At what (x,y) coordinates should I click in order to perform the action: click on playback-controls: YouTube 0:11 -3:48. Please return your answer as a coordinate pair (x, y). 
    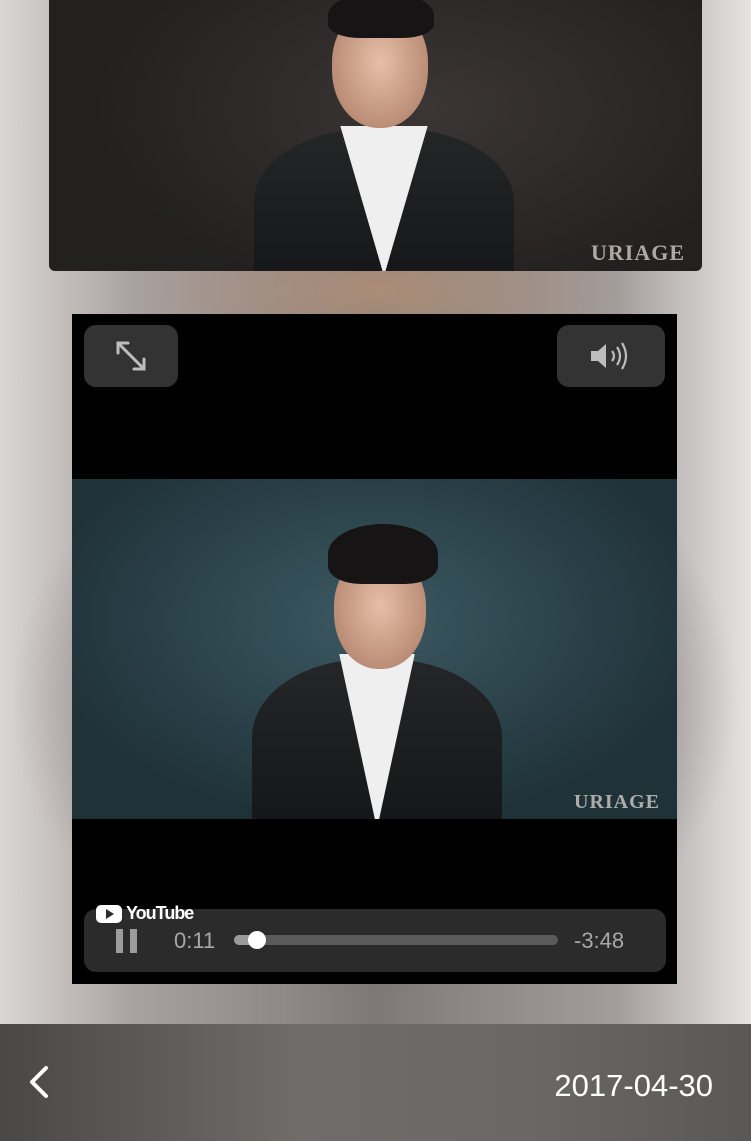
    Looking at the image, I should click on (375, 937).